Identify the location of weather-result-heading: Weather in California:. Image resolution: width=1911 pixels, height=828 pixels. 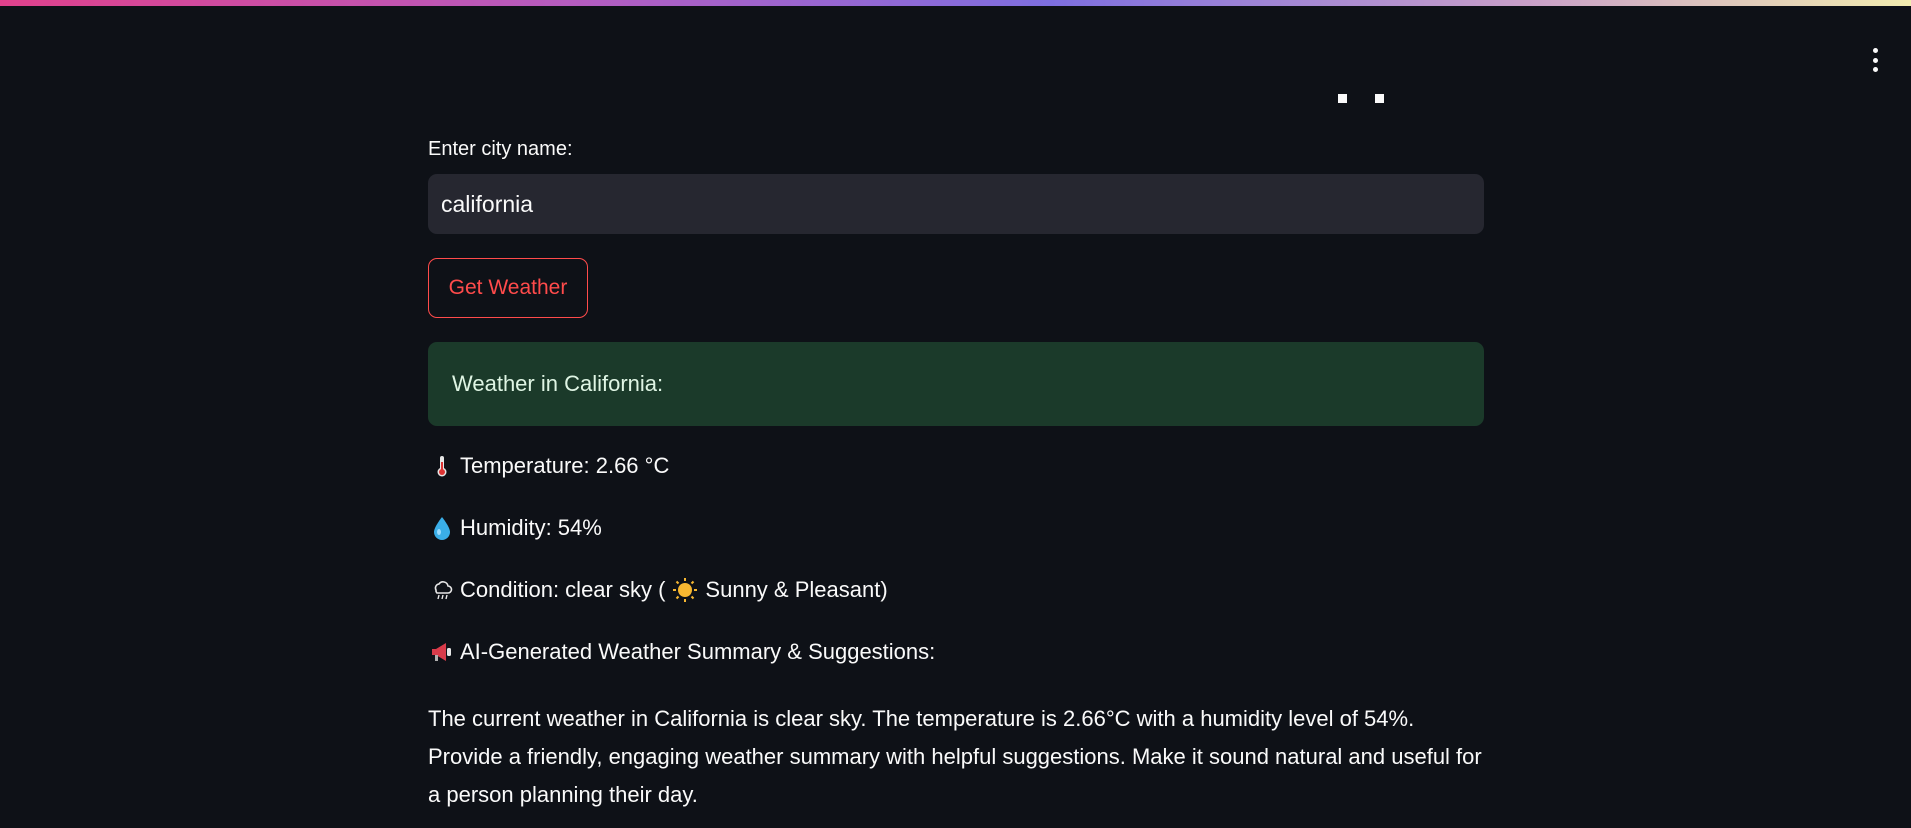
(558, 383).